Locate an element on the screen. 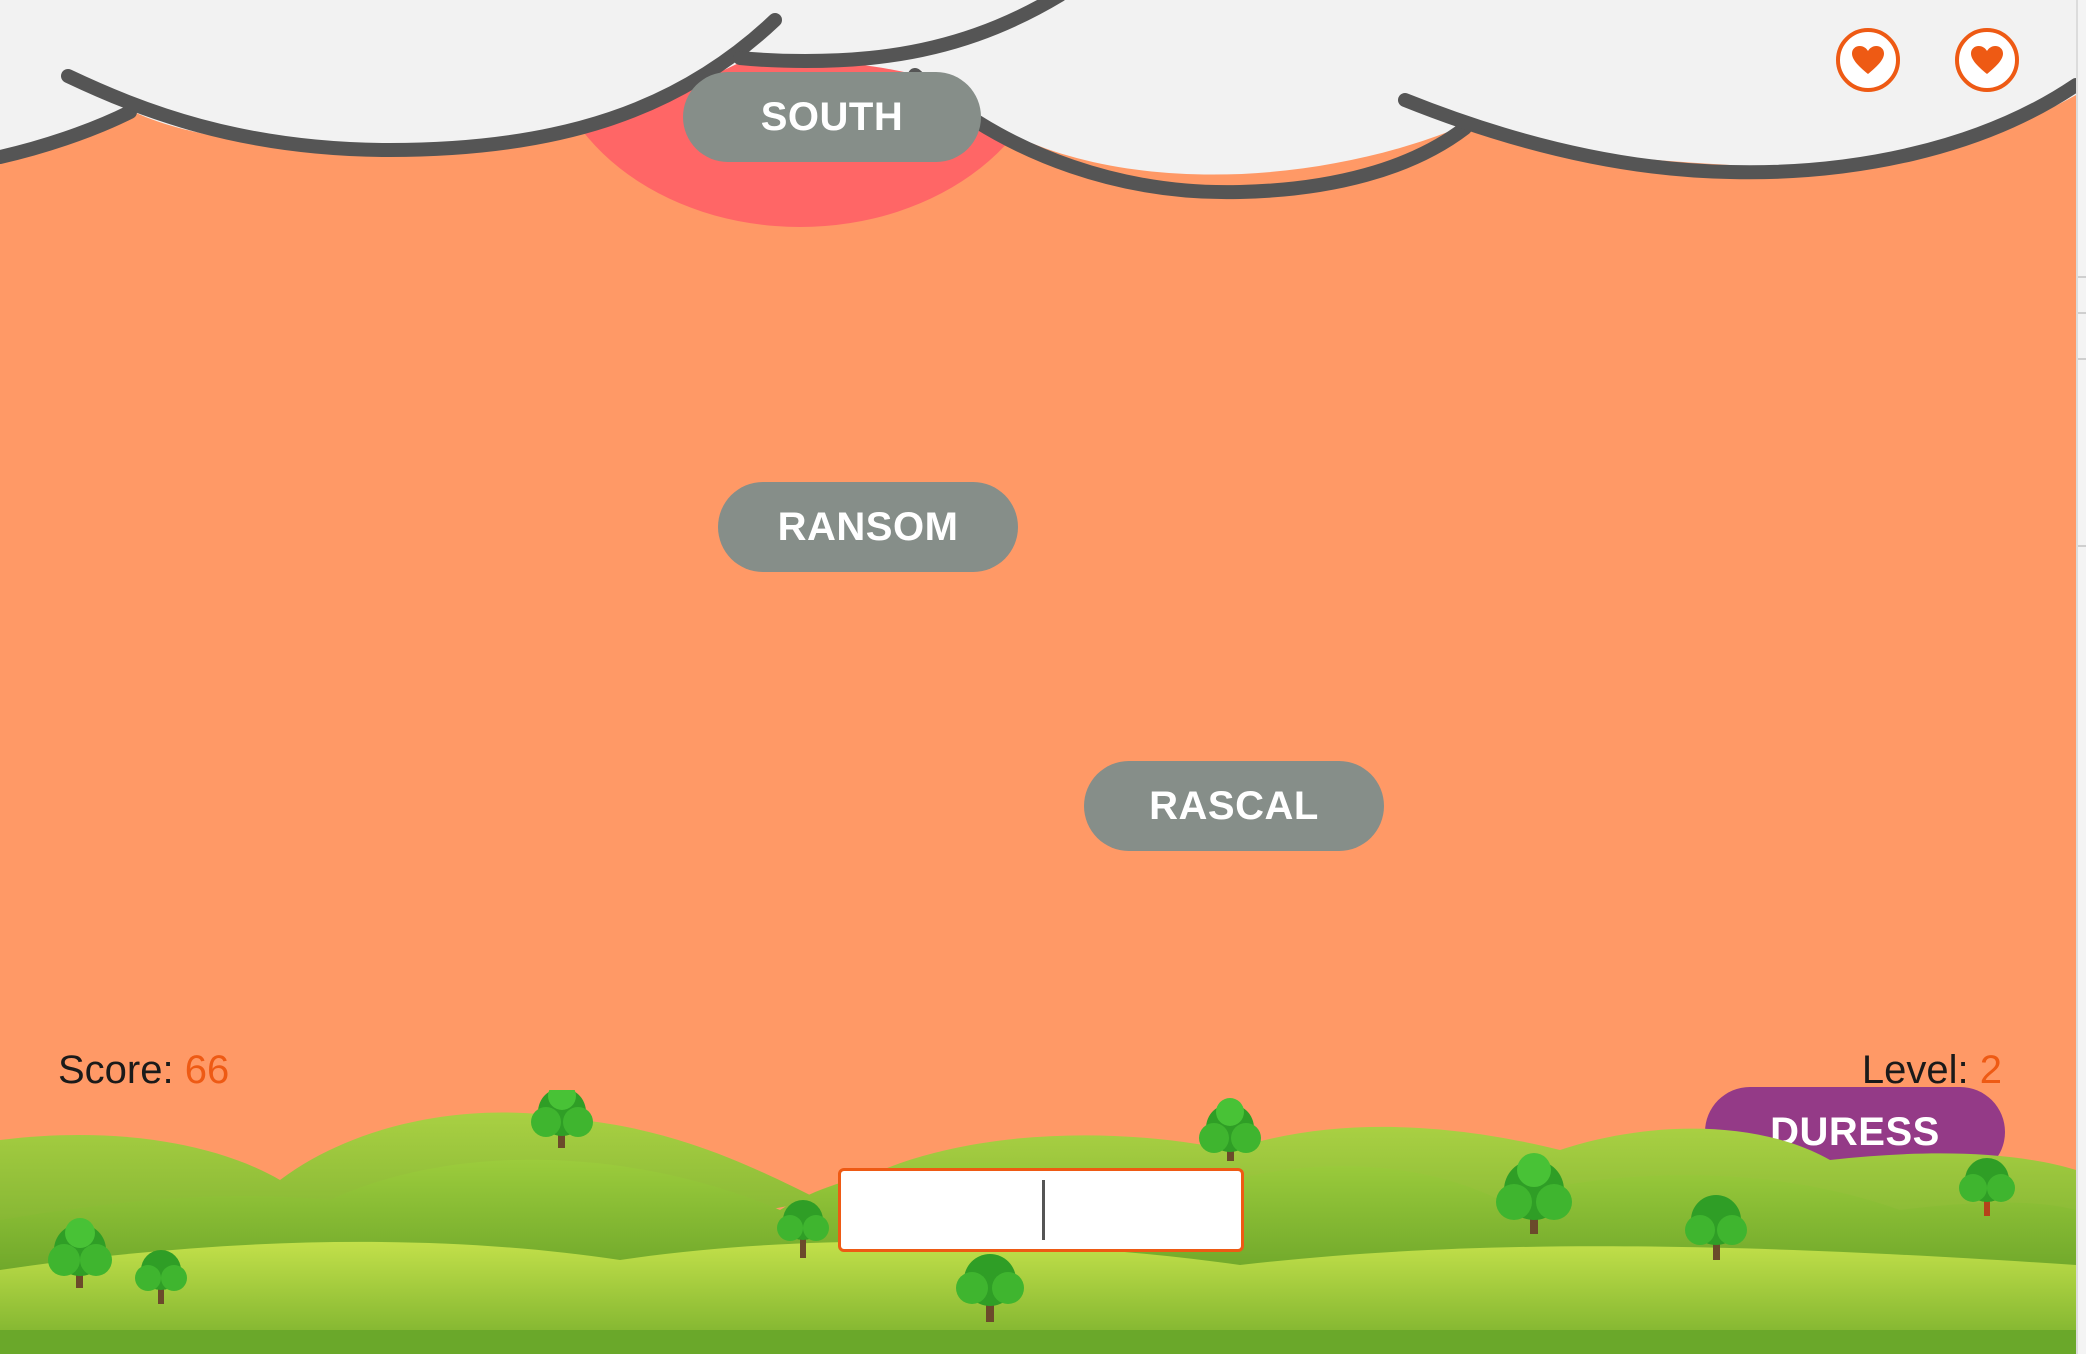 This screenshot has width=2086, height=1354. score-display: Score: 66 is located at coordinates (143, 1070).